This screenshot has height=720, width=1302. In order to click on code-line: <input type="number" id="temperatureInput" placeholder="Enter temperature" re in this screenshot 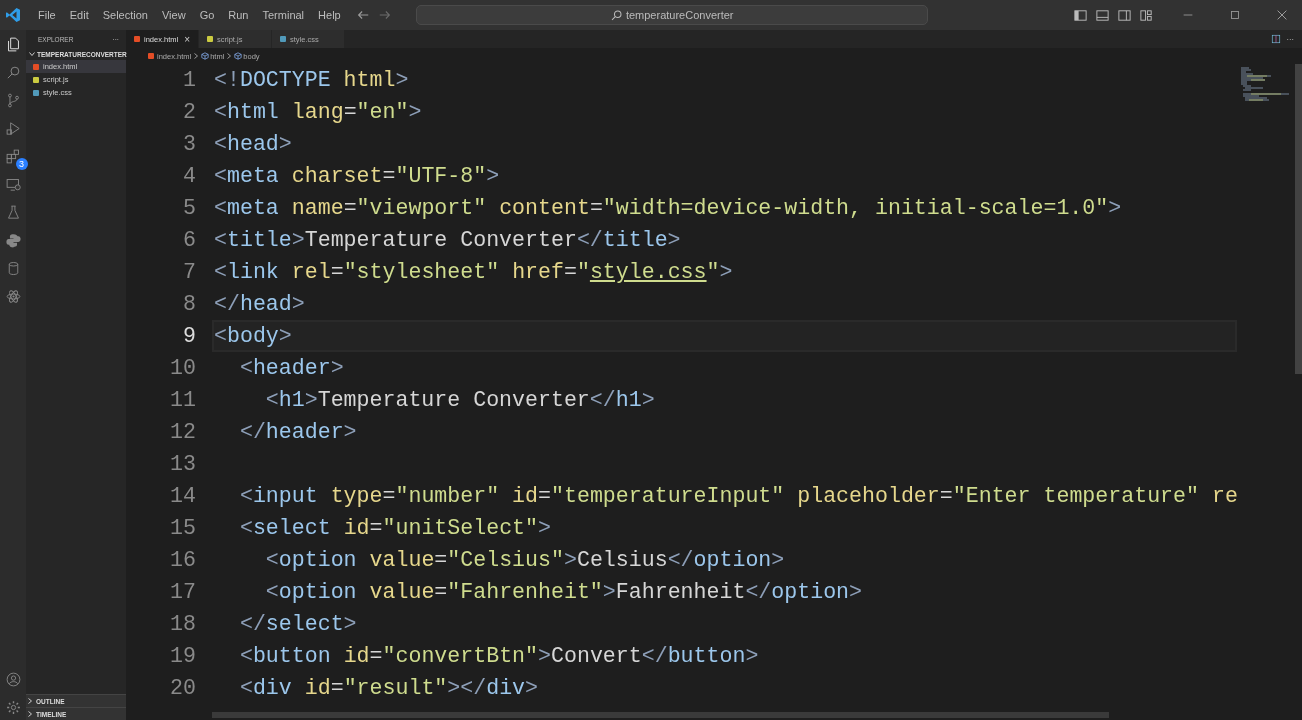, I will do `click(737, 496)`.